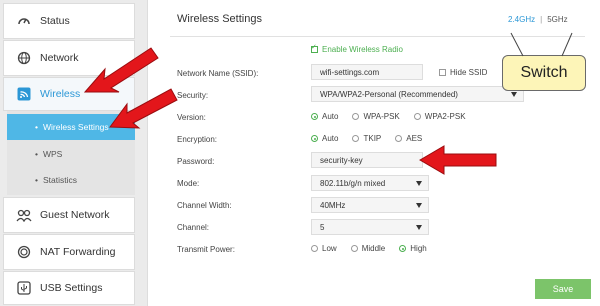 Image resolution: width=600 pixels, height=306 pixels. Describe the element at coordinates (367, 72) in the screenshot. I see `ssid-input: wifi-settings.com` at that location.